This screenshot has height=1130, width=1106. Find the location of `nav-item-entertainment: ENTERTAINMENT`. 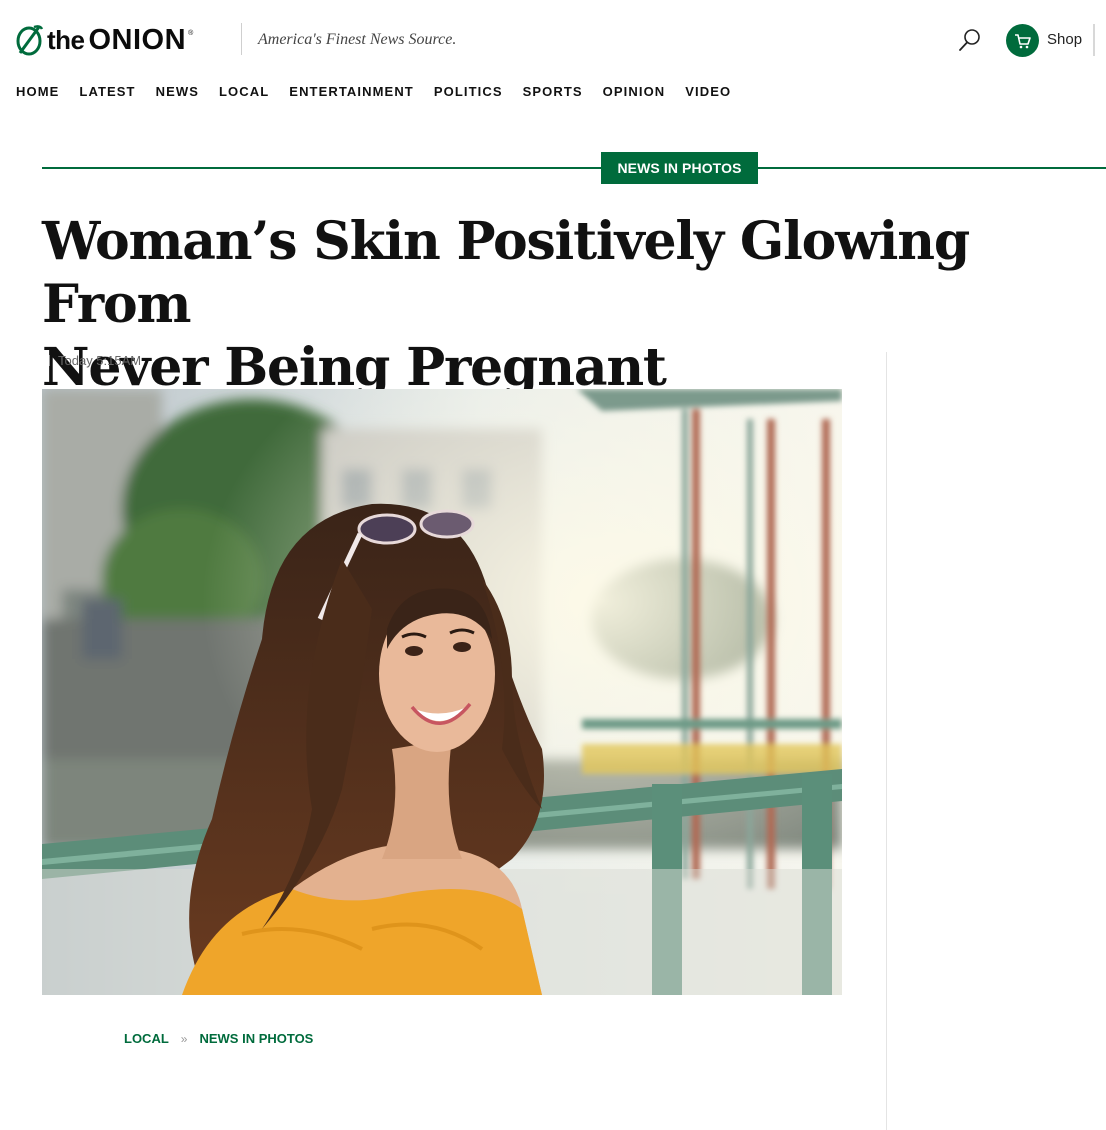

nav-item-entertainment: ENTERTAINMENT is located at coordinates (351, 91).